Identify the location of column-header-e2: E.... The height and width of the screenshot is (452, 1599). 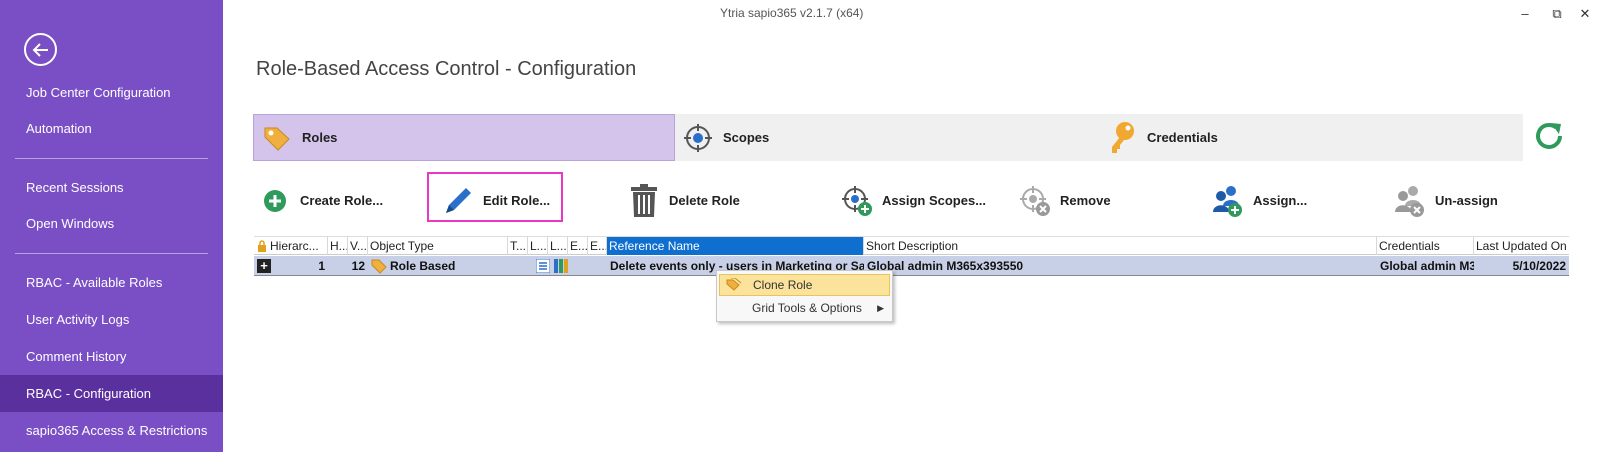
(597, 246).